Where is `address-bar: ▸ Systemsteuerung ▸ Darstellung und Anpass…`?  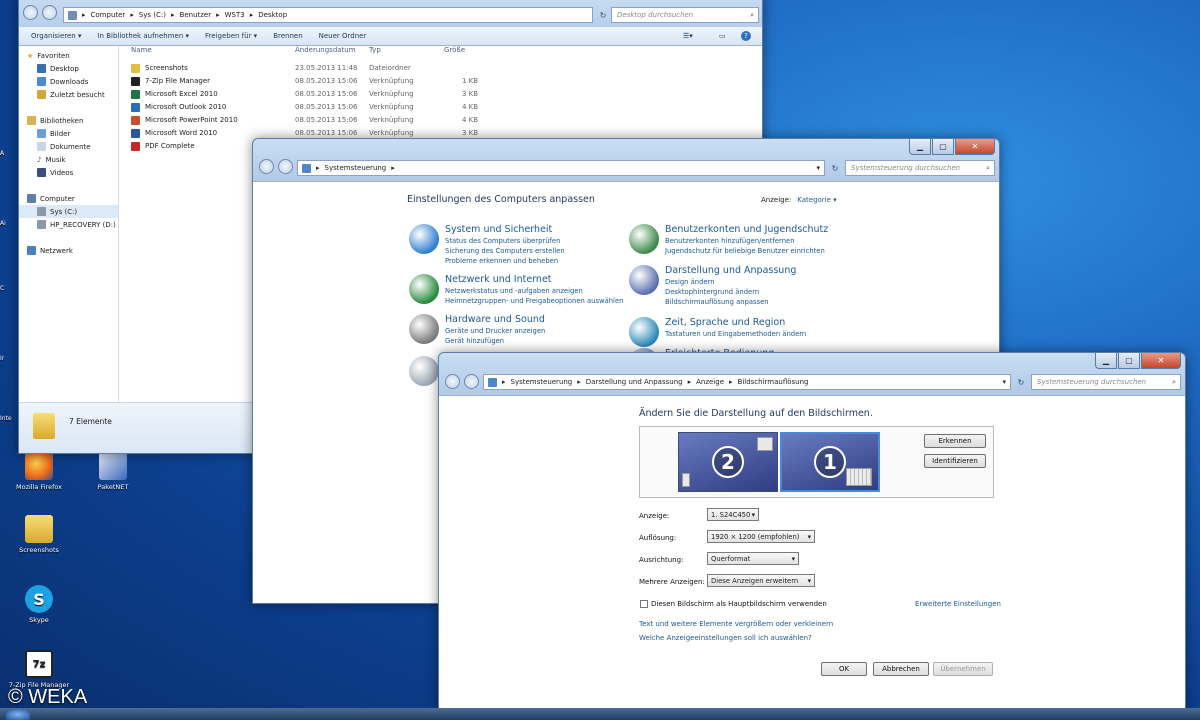
address-bar: ▸ Systemsteuerung ▸ Darstellung und Anpass… is located at coordinates (747, 382).